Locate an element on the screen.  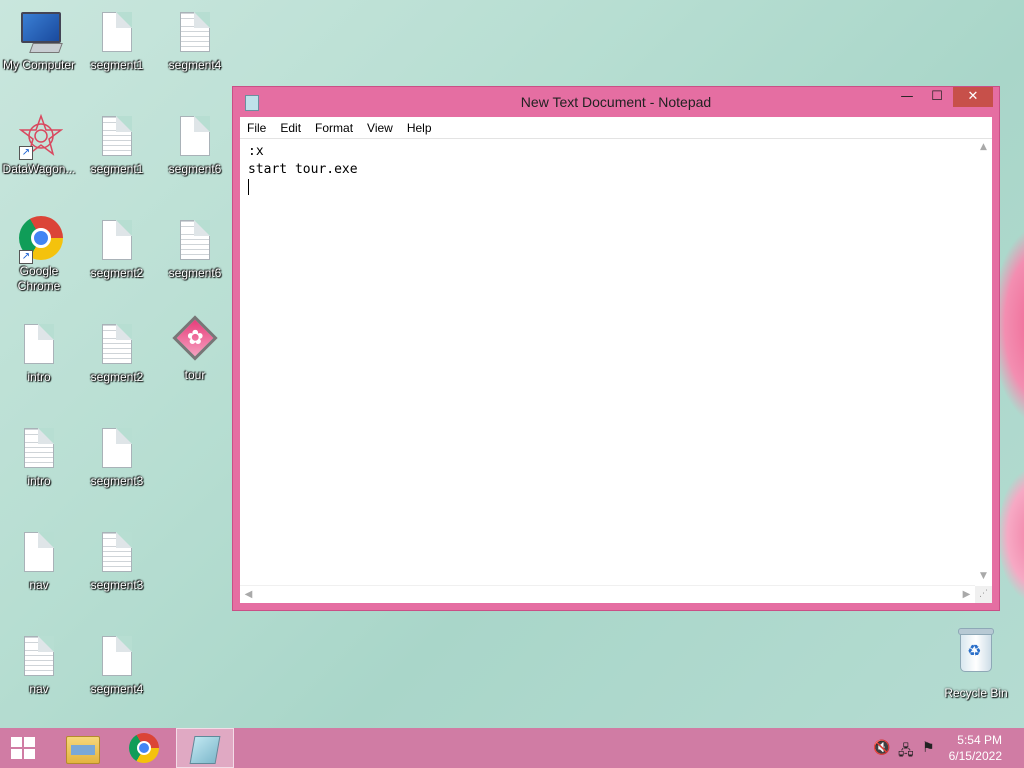
horizontal-scrollbar: ◀ ▶ is located at coordinates (607, 594).